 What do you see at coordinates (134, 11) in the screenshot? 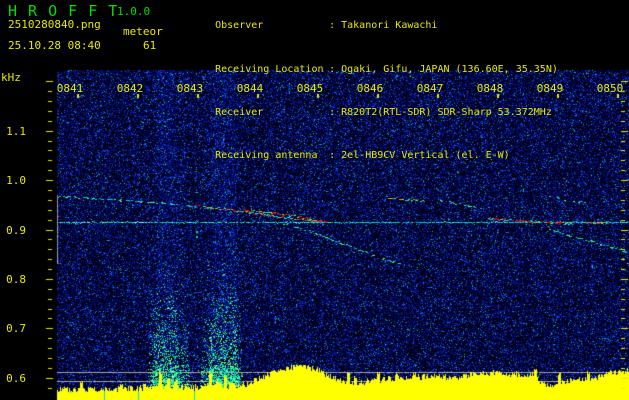
I see `app-version: 1.0.0` at bounding box center [134, 11].